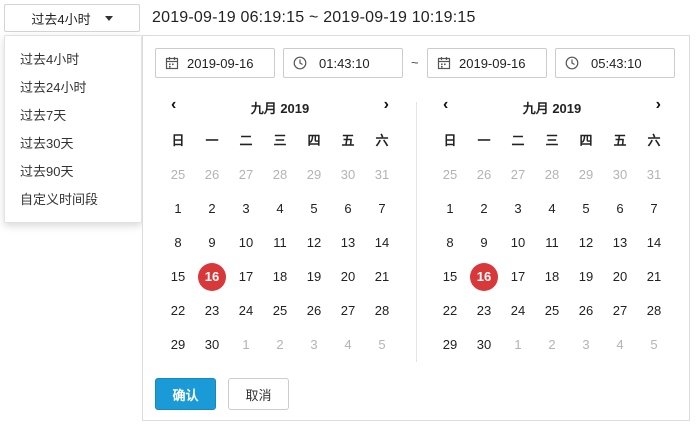 This screenshot has width=698, height=430. What do you see at coordinates (258, 394) in the screenshot?
I see `cancel-button: 取消` at bounding box center [258, 394].